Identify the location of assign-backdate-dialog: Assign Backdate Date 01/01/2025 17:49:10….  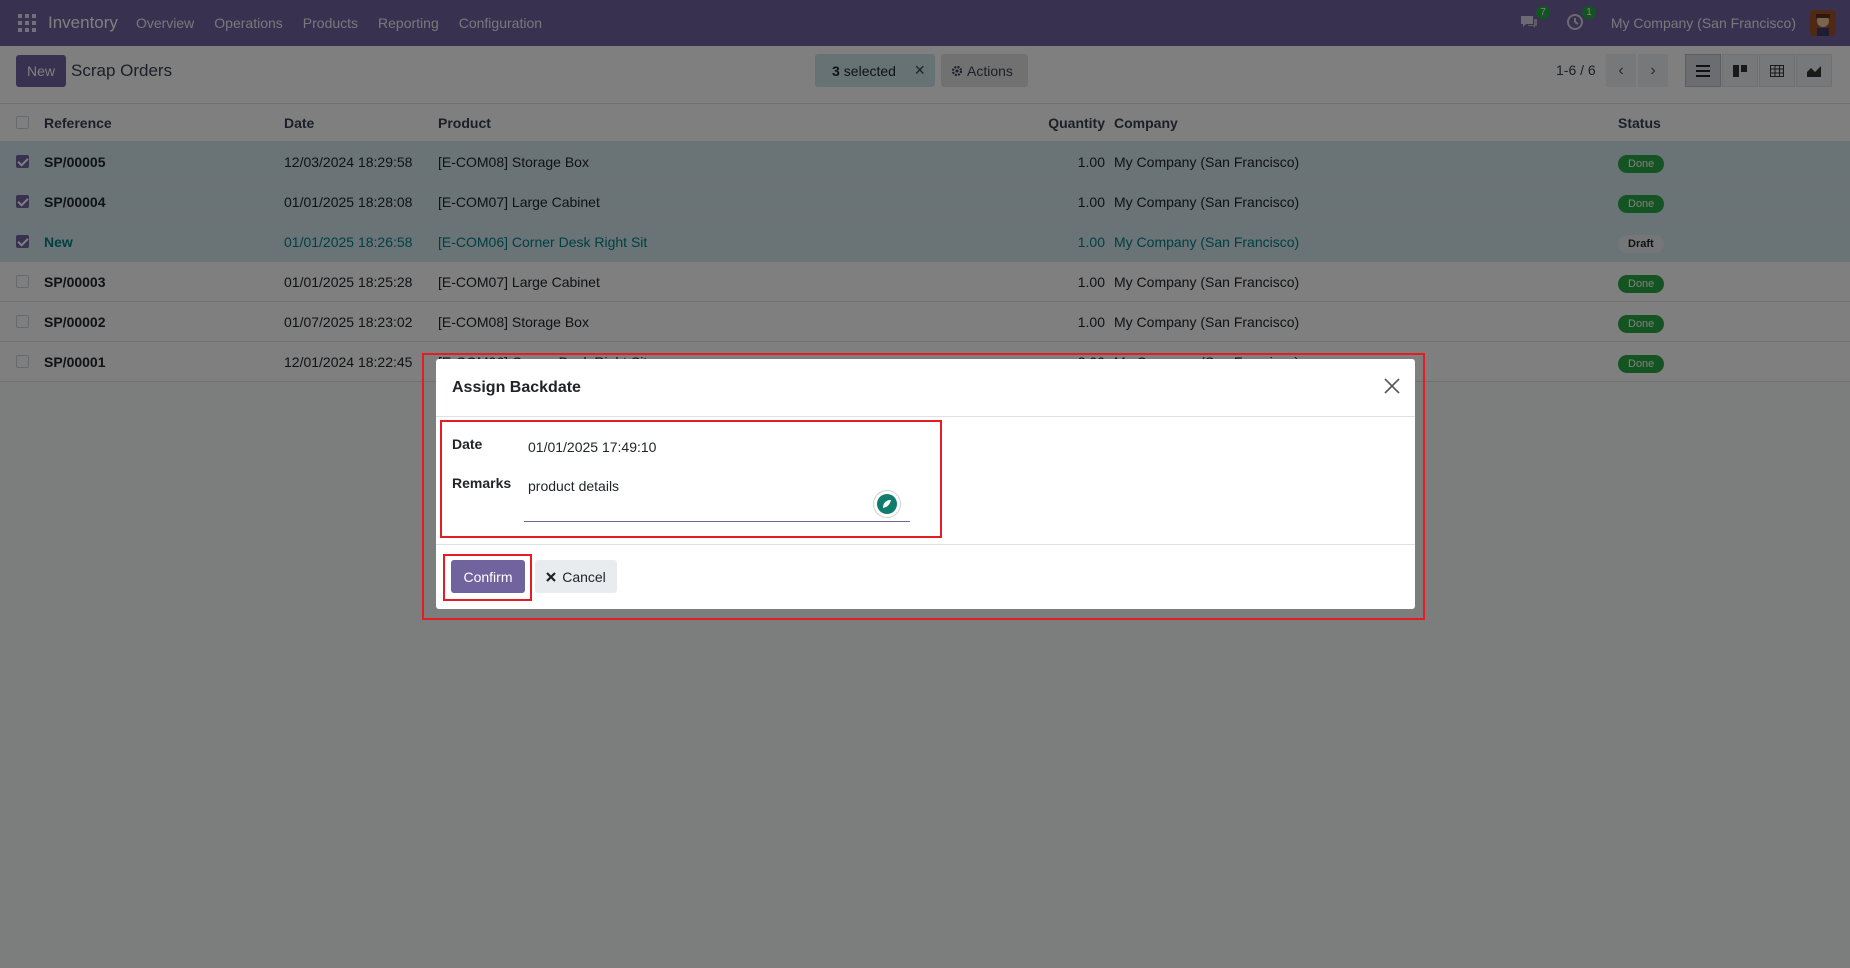
(925, 484).